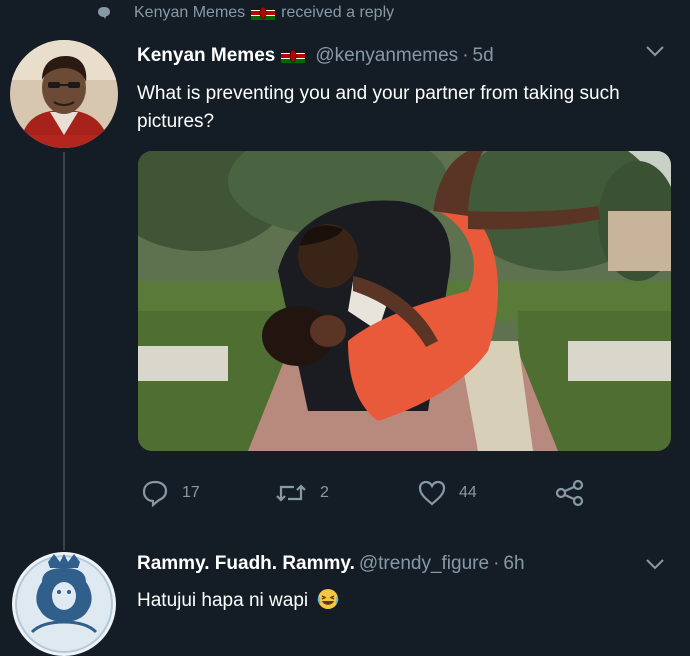 This screenshot has height=656, width=690. Describe the element at coordinates (191, 492) in the screenshot. I see `reply-count: 17` at that location.